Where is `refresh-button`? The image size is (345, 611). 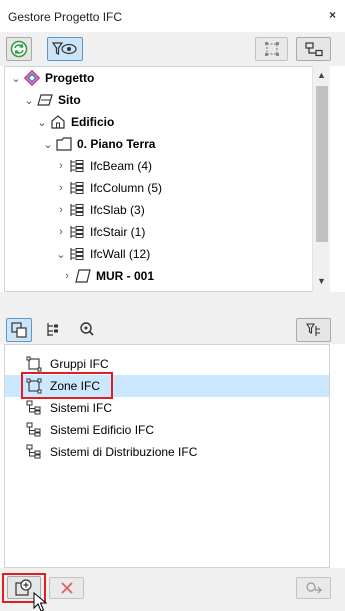 refresh-button is located at coordinates (19, 49).